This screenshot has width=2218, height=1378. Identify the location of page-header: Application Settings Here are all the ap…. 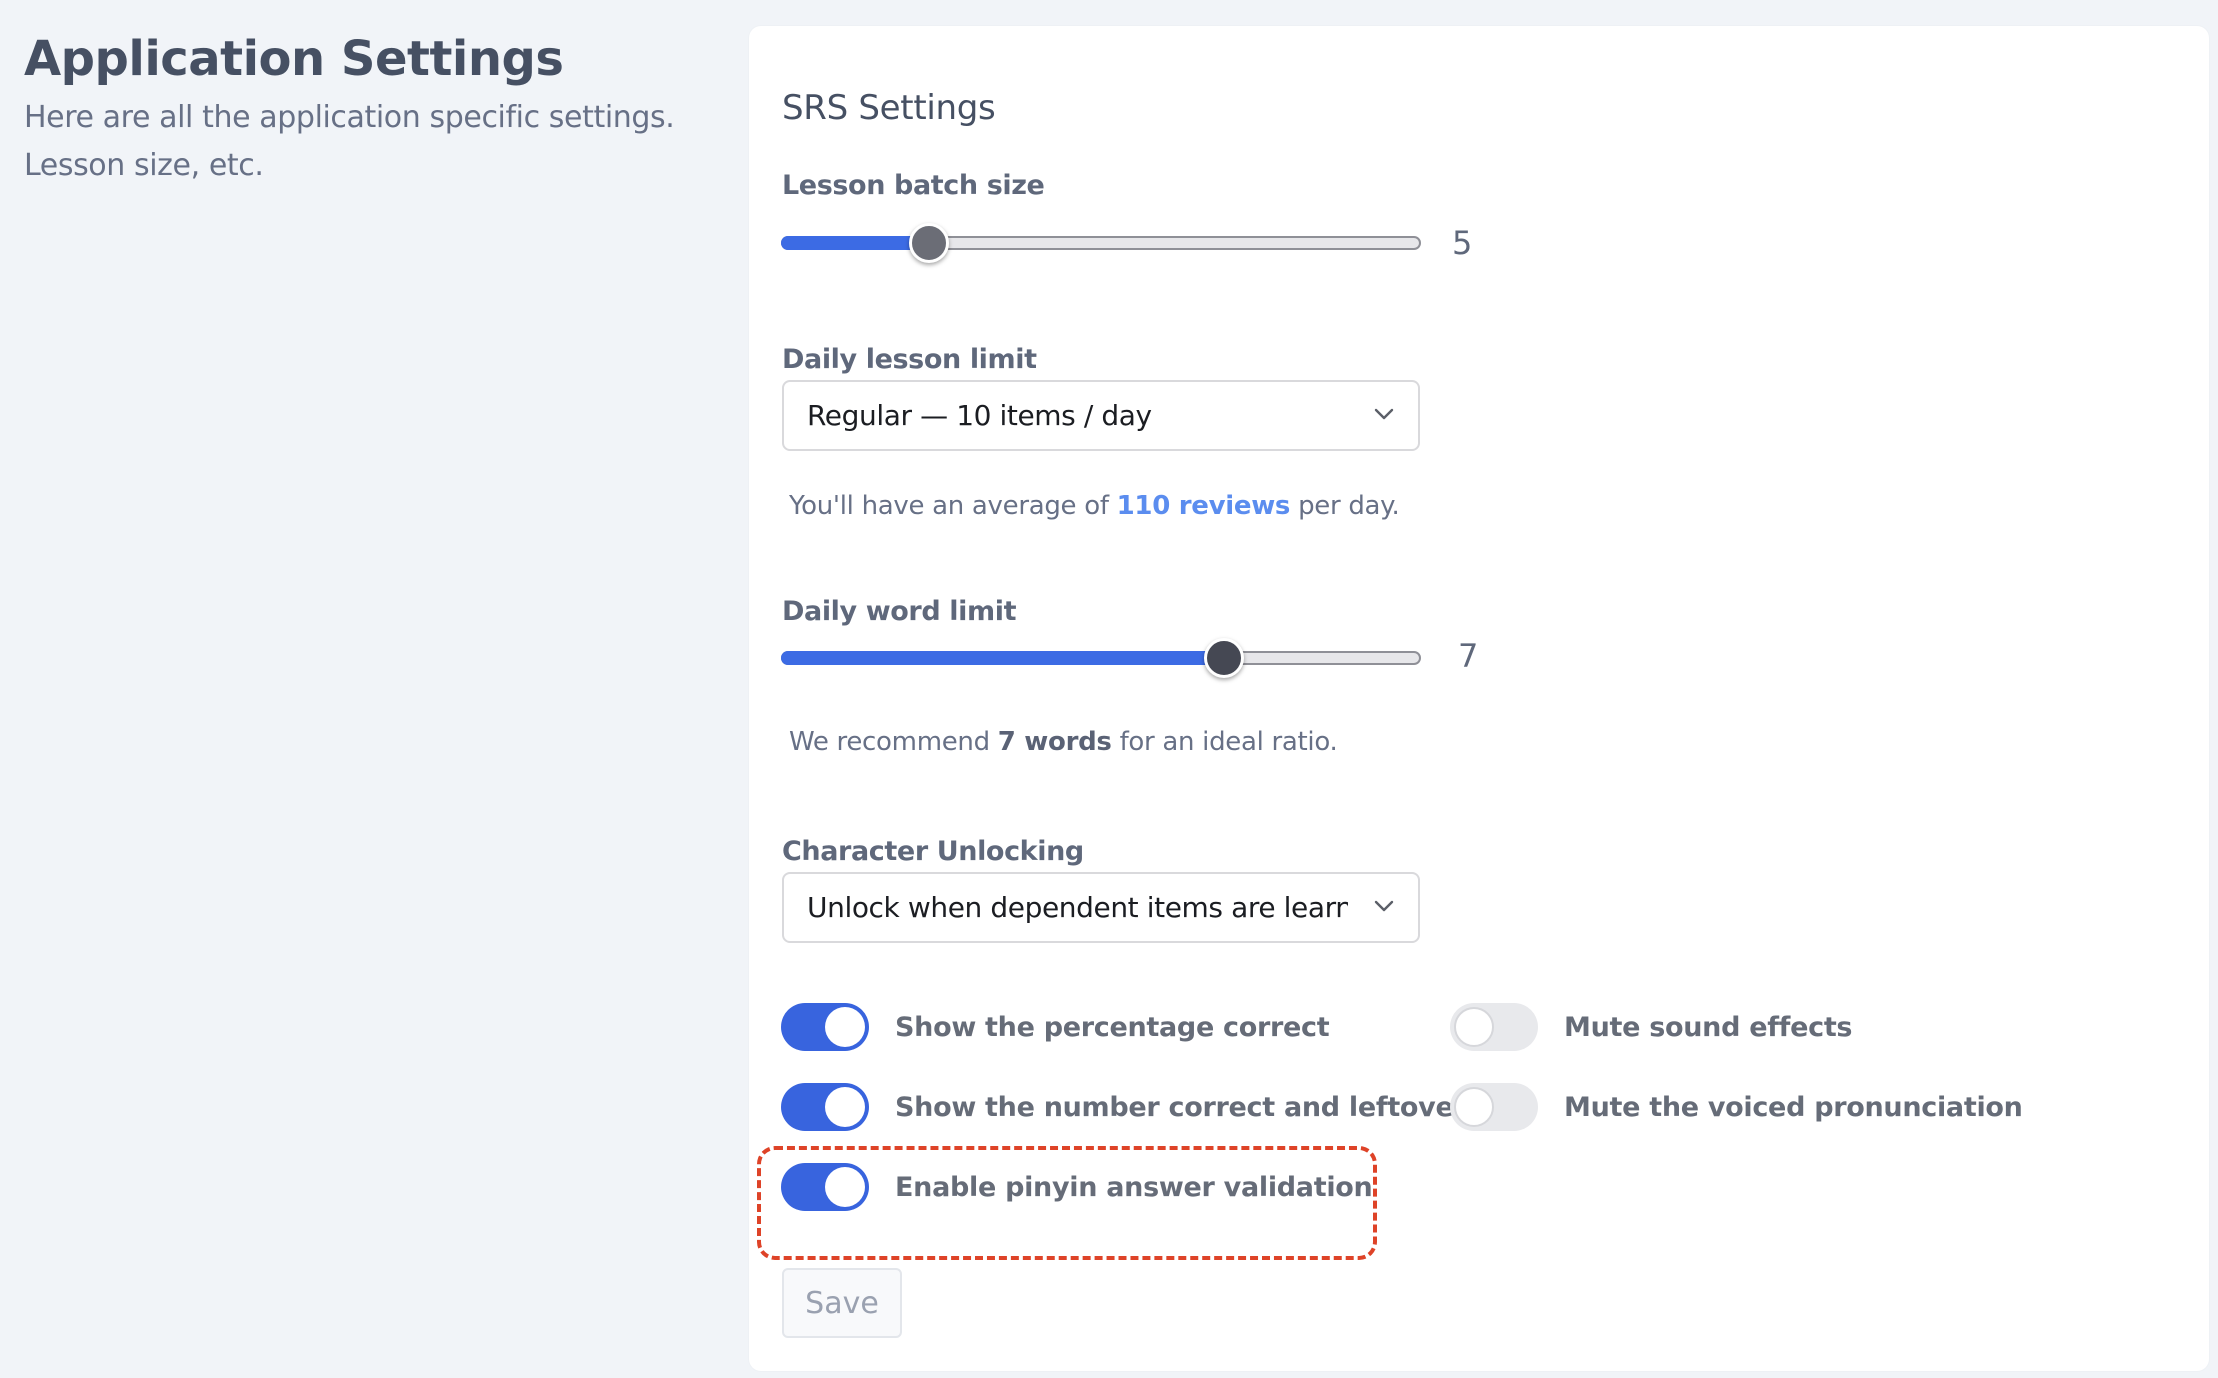
(374, 109).